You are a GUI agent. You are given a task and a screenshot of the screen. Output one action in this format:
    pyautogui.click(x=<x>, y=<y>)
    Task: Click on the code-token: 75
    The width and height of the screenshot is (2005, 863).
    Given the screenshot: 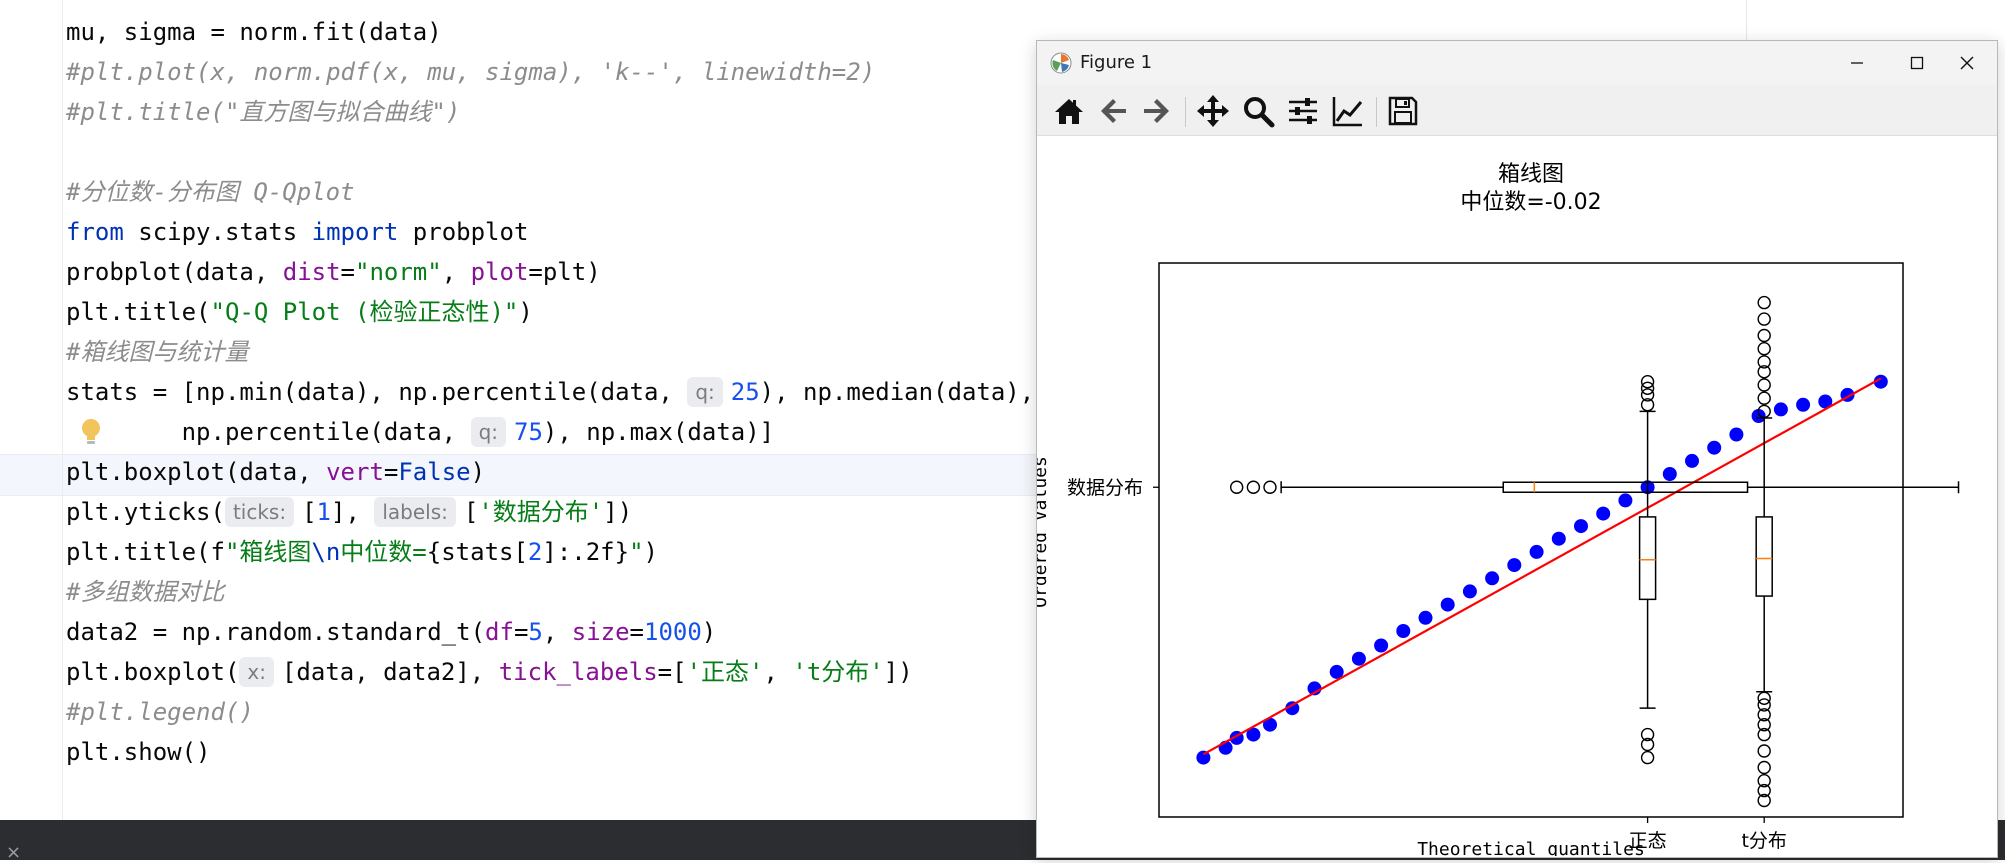 What is the action you would take?
    pyautogui.click(x=528, y=432)
    